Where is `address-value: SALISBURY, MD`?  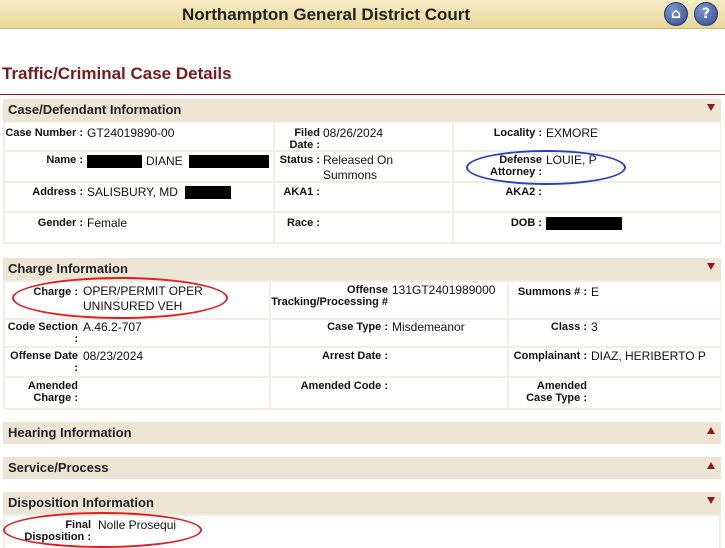
address-value: SALISBURY, MD is located at coordinates (132, 192).